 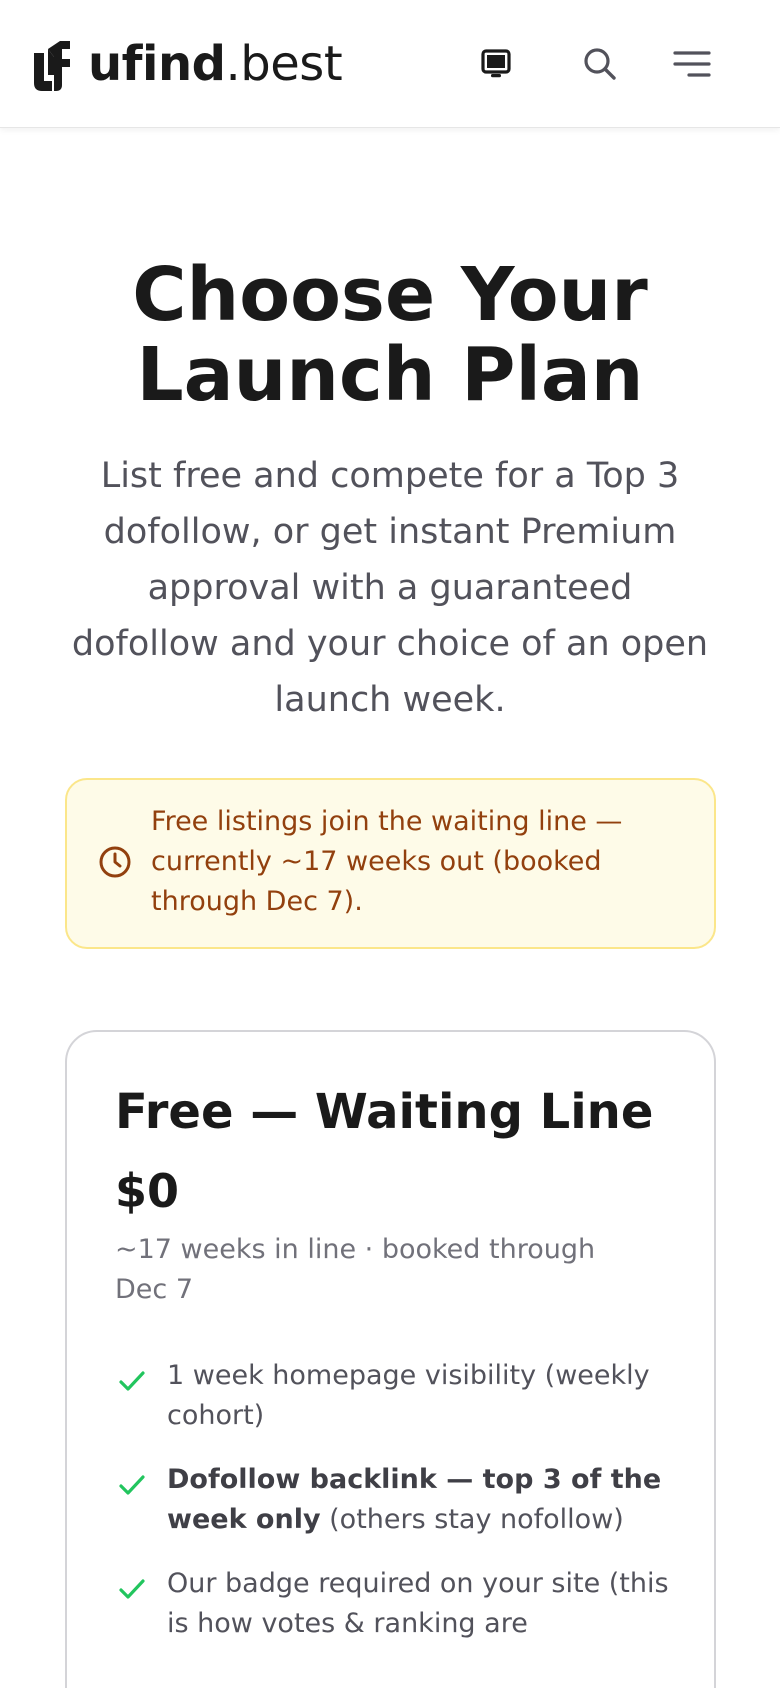 What do you see at coordinates (115, 862) in the screenshot?
I see `clock-icon` at bounding box center [115, 862].